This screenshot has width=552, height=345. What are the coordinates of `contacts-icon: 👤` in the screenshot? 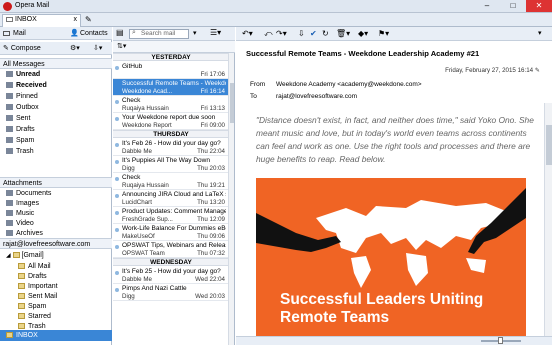 It's located at (74, 33).